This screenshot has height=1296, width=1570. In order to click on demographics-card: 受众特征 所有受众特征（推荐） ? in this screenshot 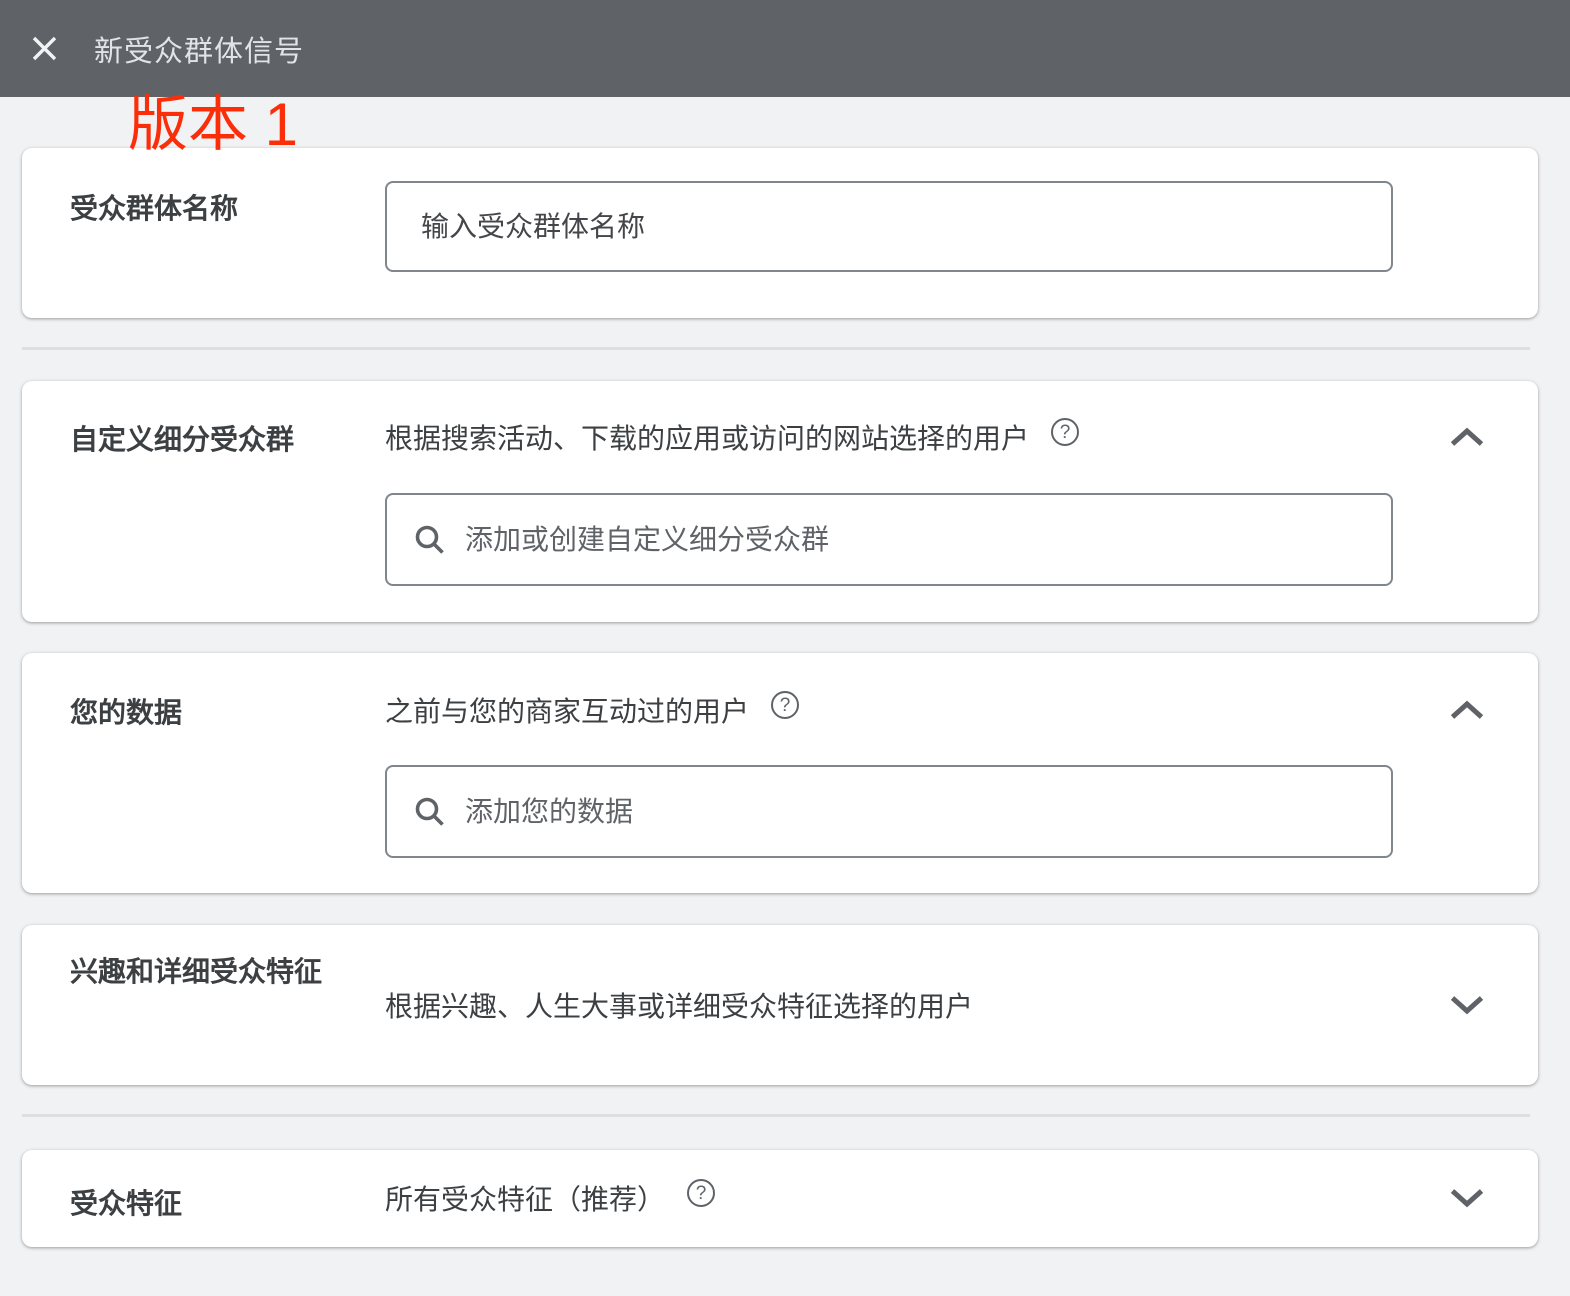, I will do `click(780, 1198)`.